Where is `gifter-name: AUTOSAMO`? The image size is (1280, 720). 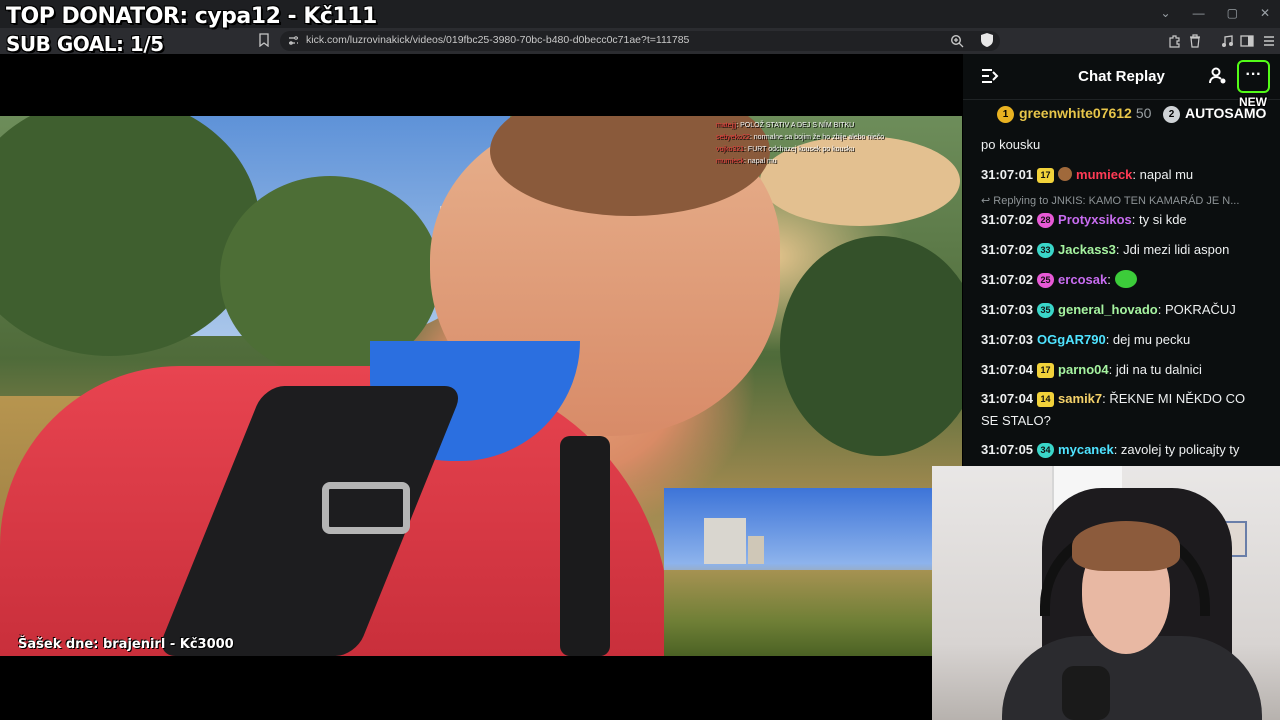 gifter-name: AUTOSAMO is located at coordinates (1226, 113).